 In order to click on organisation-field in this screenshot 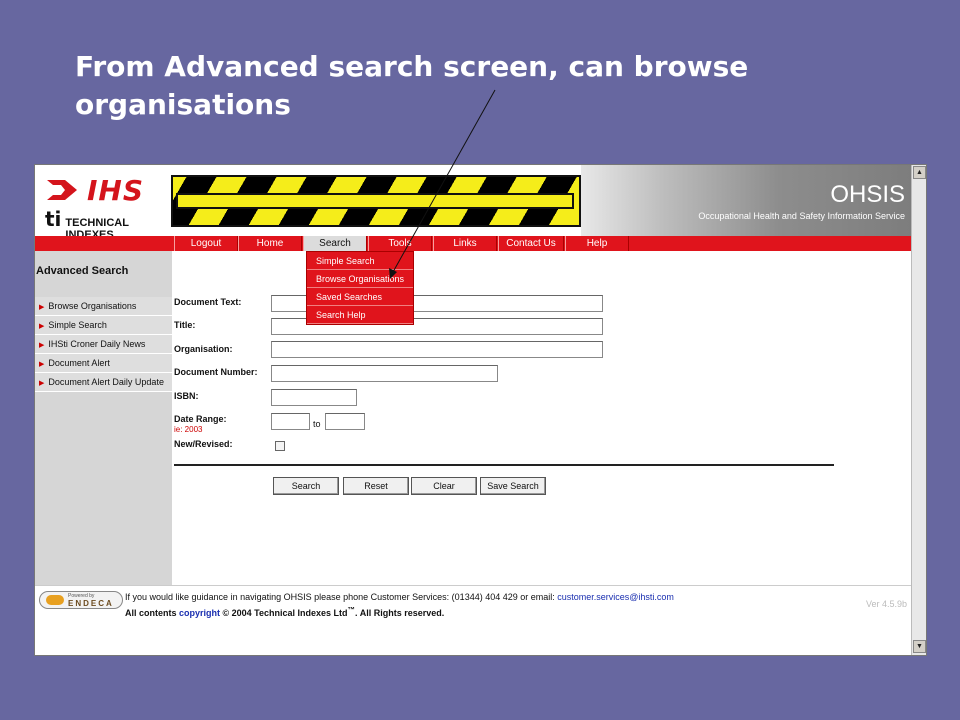, I will do `click(437, 350)`.